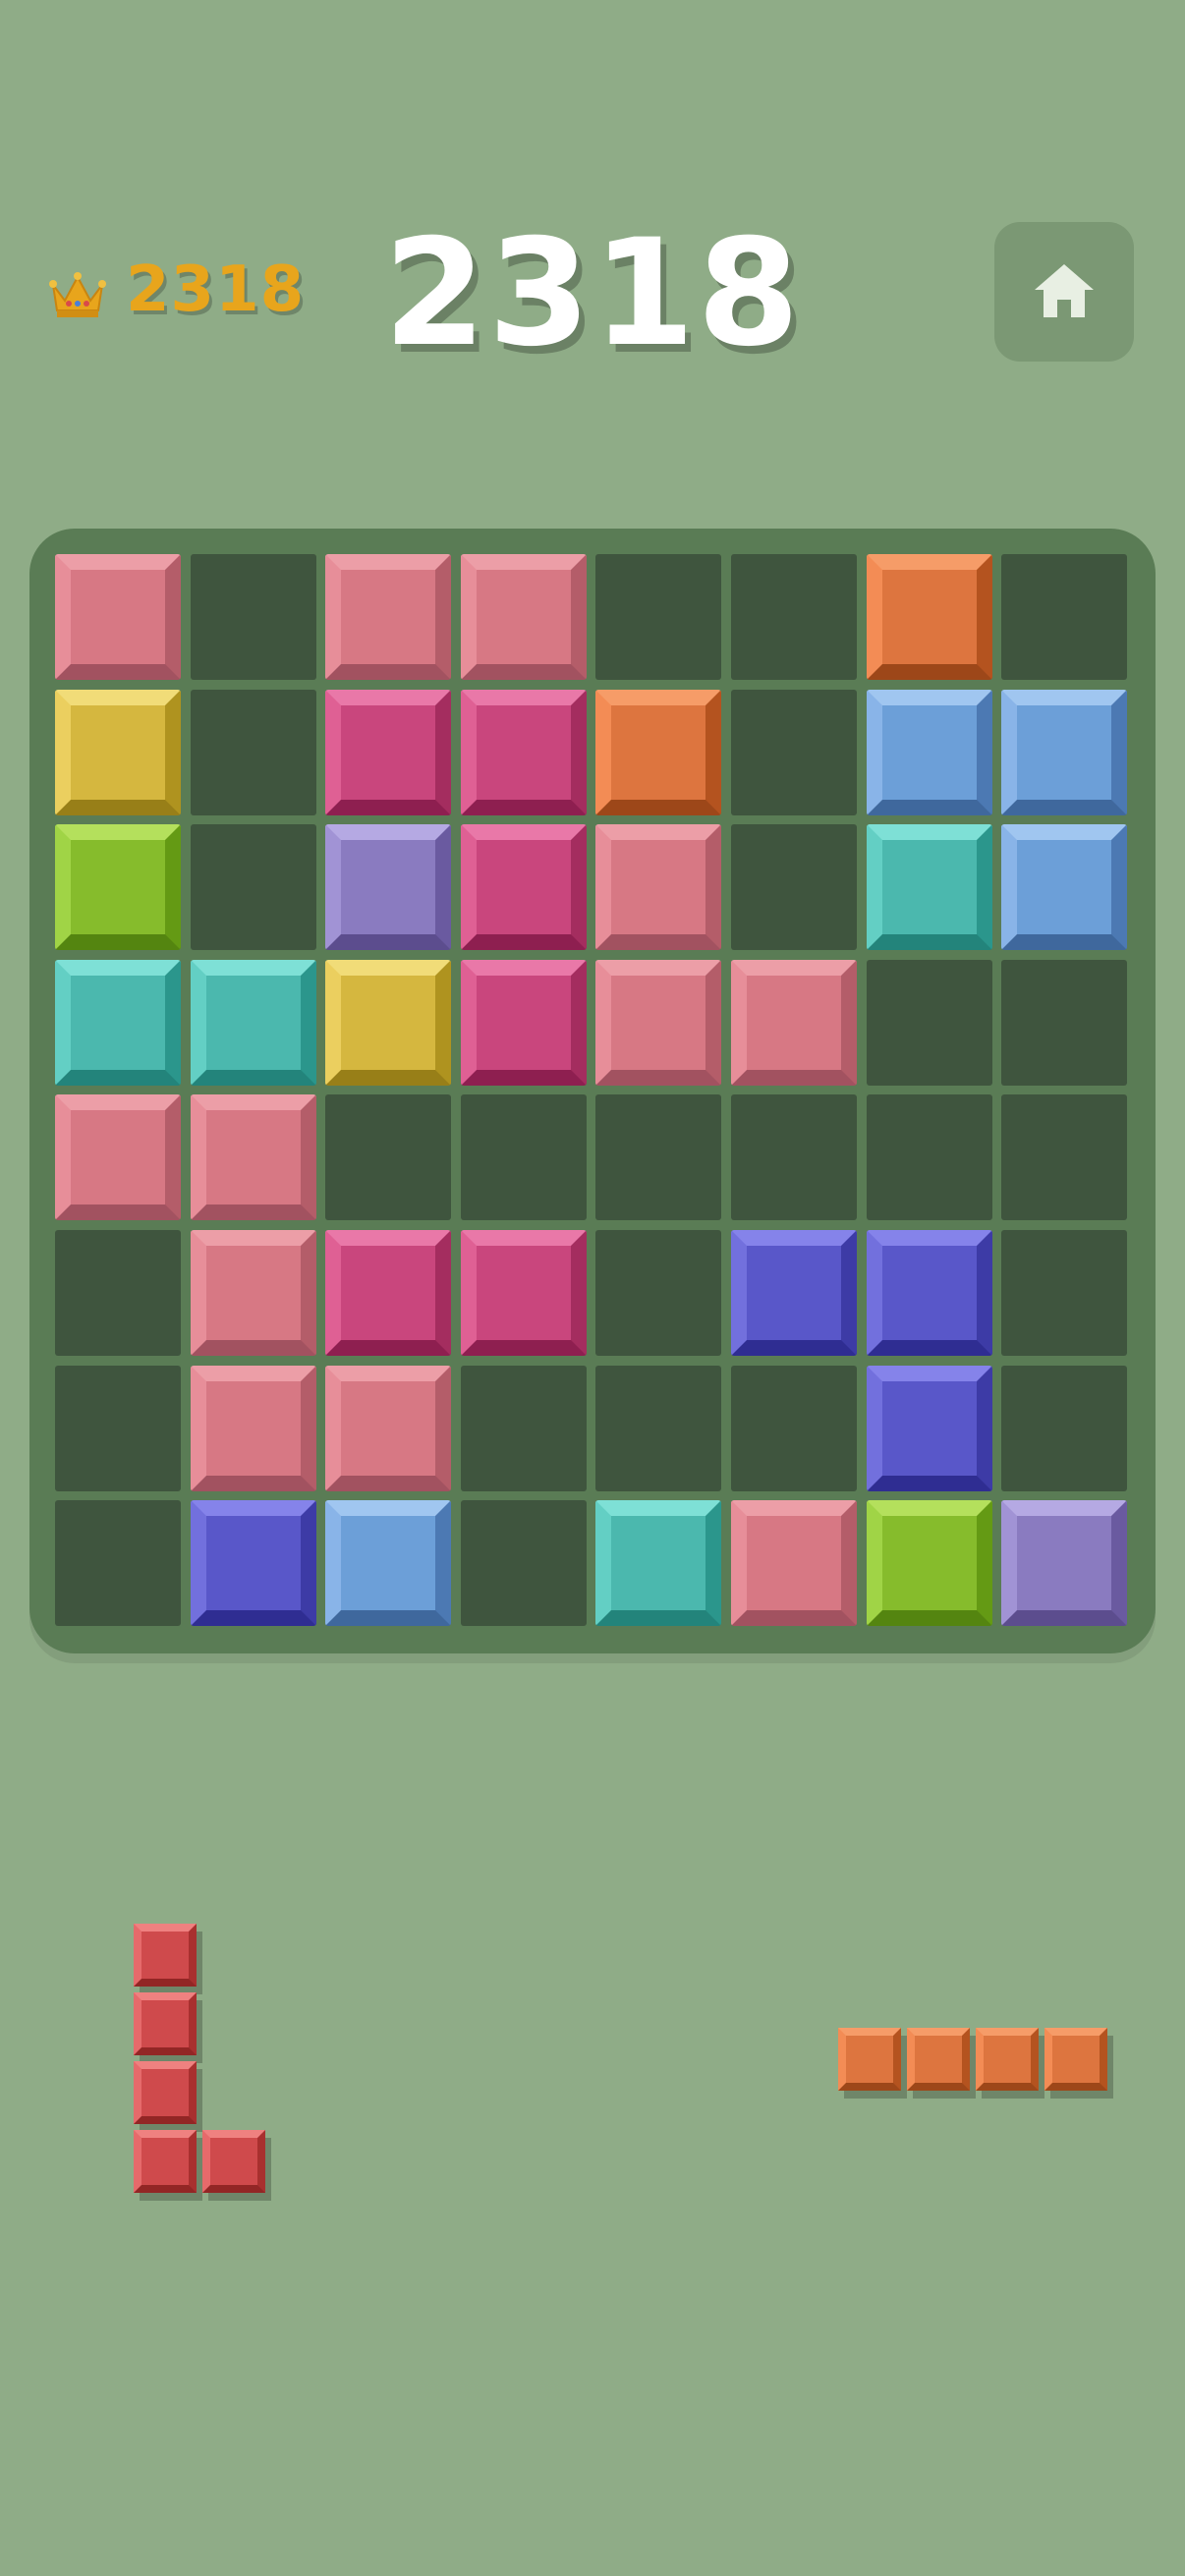 Image resolution: width=1185 pixels, height=2576 pixels. Describe the element at coordinates (216, 289) in the screenshot. I see `best-score: 2318` at that location.